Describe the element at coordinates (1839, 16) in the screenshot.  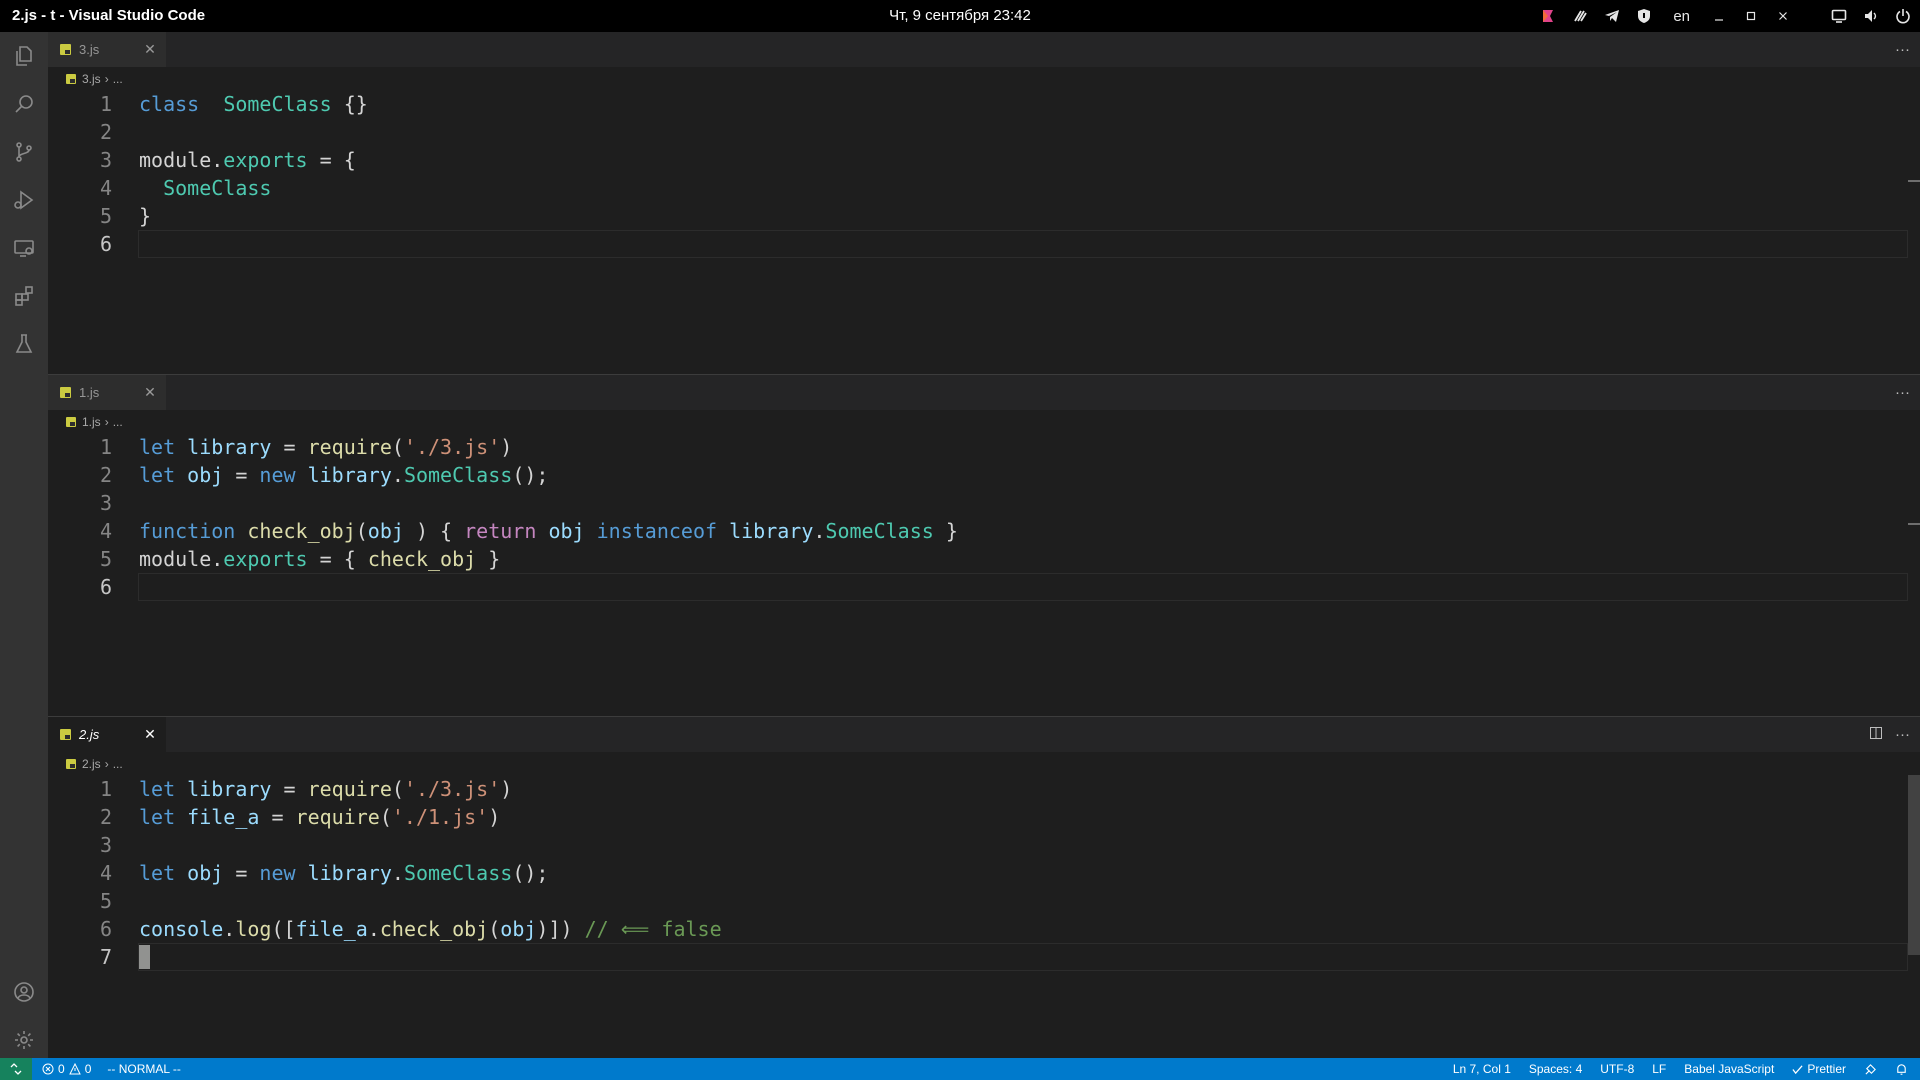
I see `display-icon` at that location.